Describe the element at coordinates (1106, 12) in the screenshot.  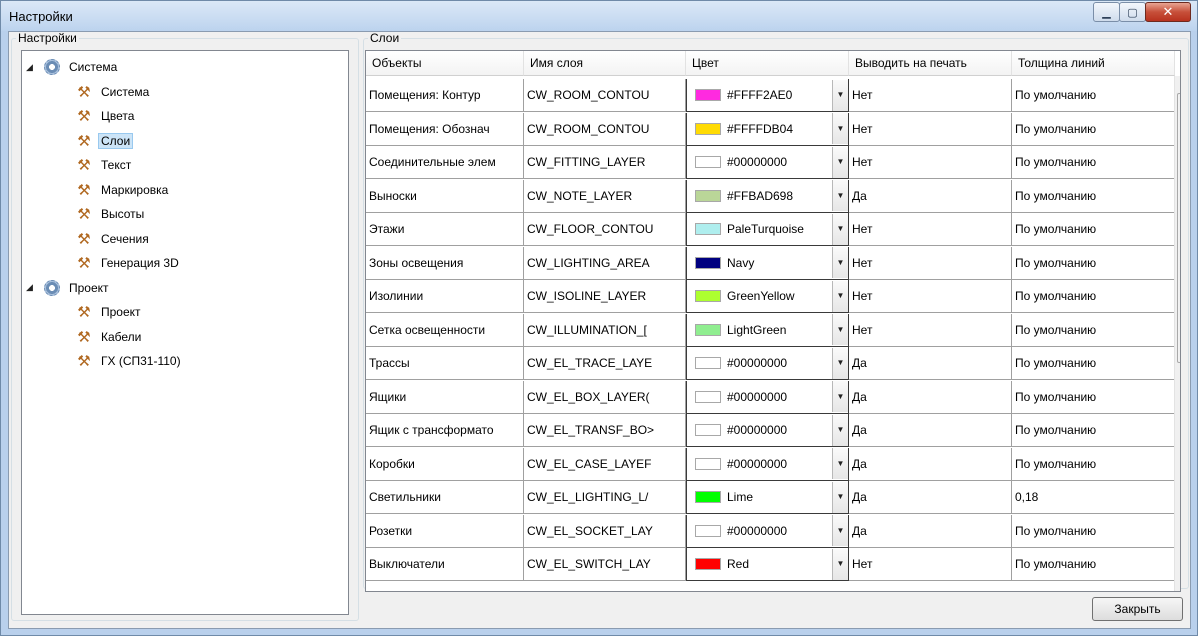
I see `minimize-button: ▁` at that location.